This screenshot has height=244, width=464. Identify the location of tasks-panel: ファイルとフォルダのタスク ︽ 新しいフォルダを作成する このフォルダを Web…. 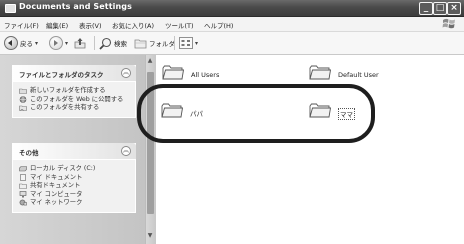
(74, 91).